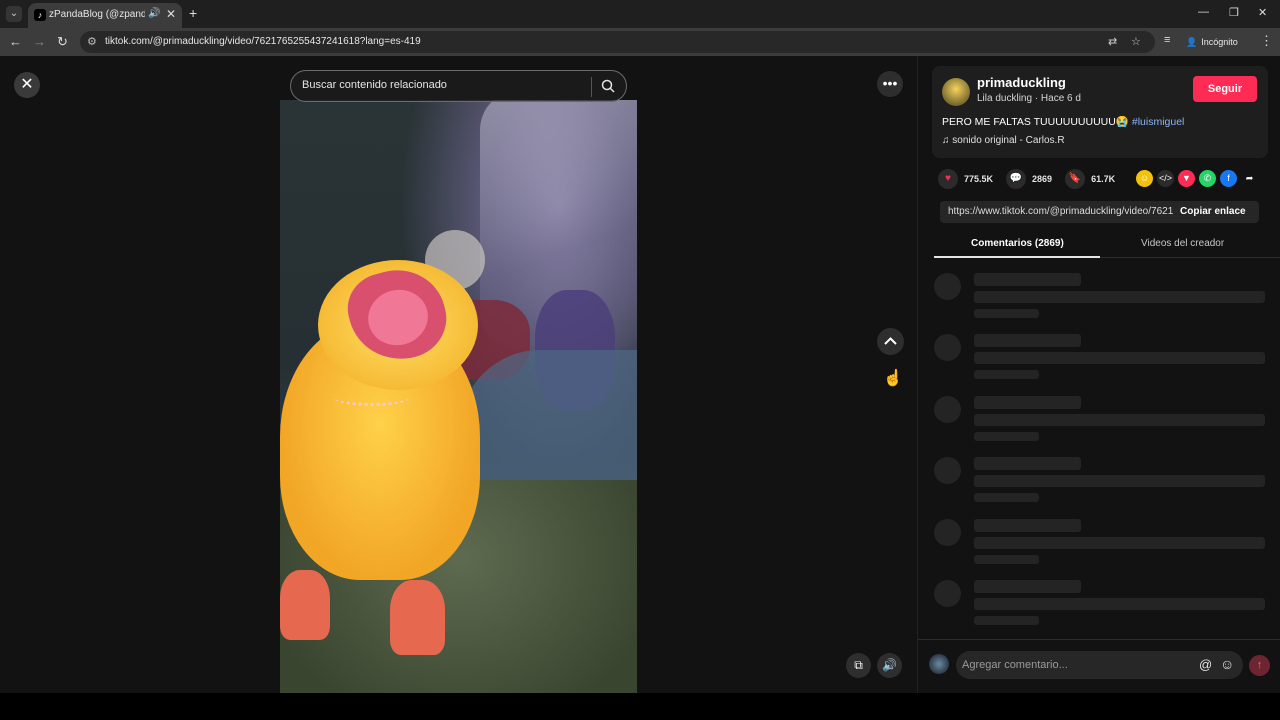  I want to click on minimize-icon: —, so click(1203, 12).